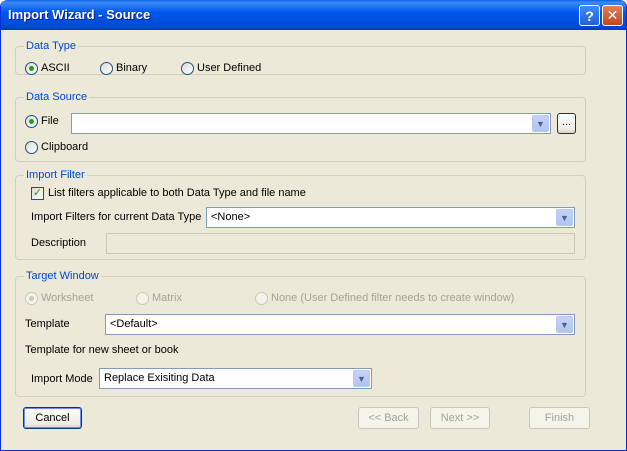  What do you see at coordinates (59, 243) in the screenshot?
I see `description-label: Description` at bounding box center [59, 243].